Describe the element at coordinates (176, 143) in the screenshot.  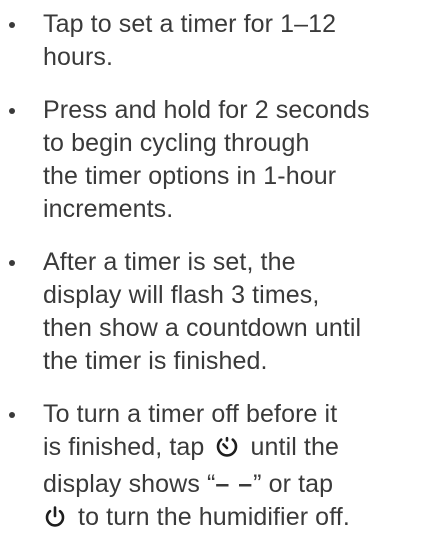
I see `text-line: to begin cycling through` at that location.